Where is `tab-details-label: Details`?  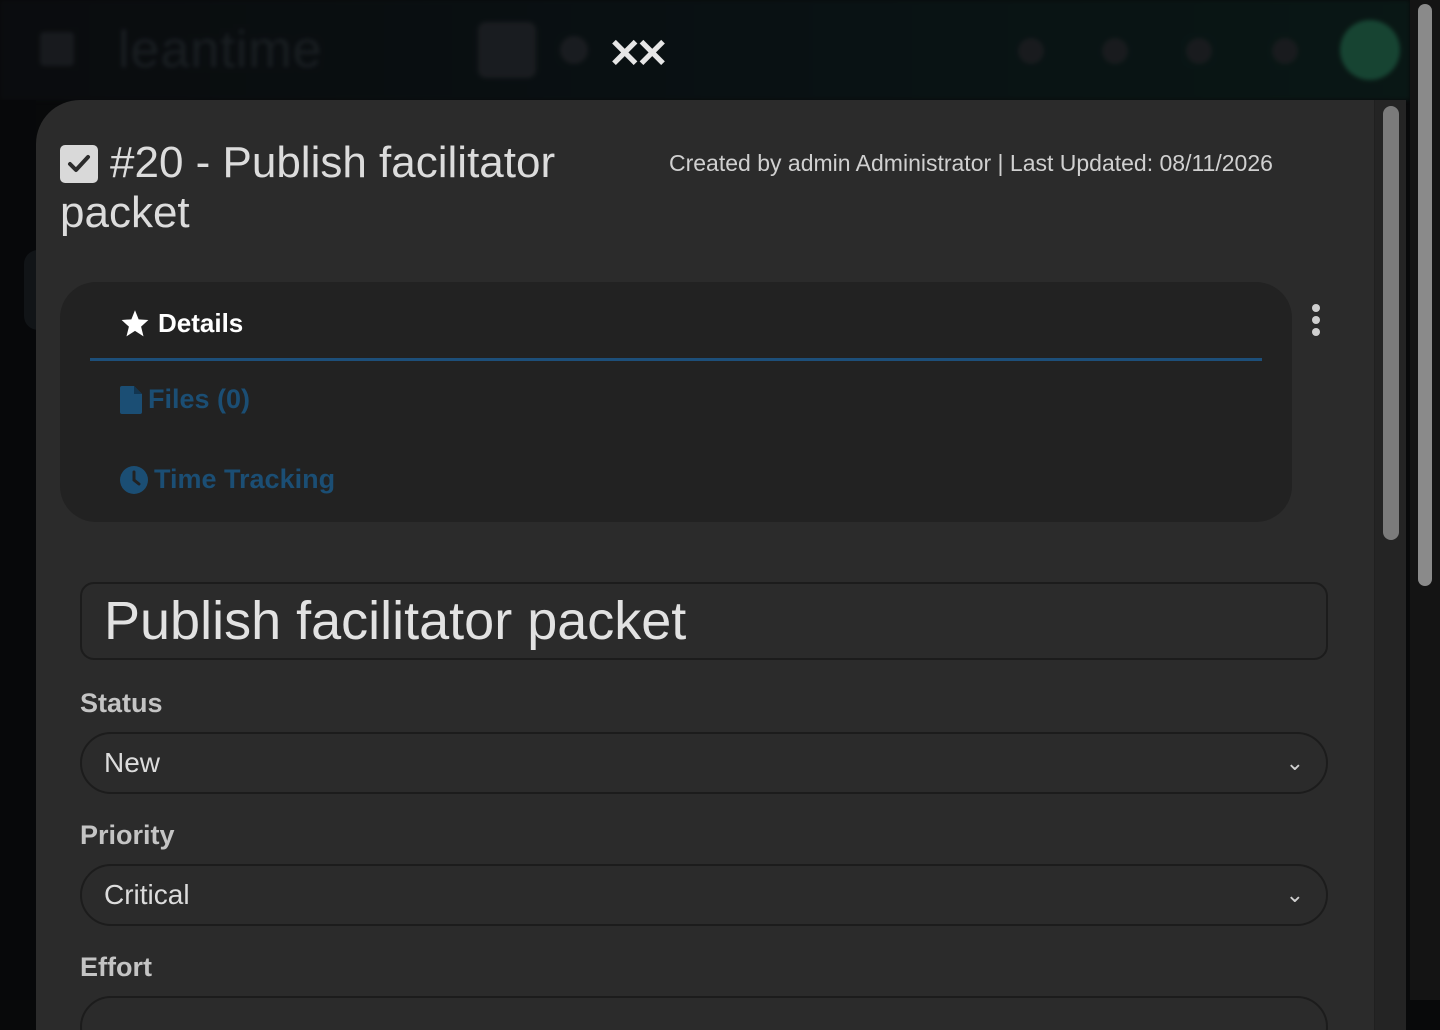
tab-details-label: Details is located at coordinates (201, 322).